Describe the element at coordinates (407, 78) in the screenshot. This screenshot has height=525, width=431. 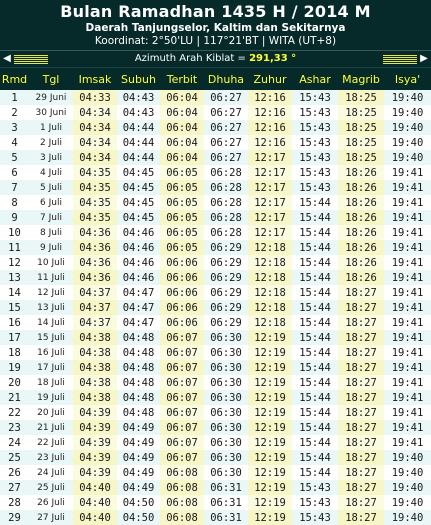
I see `col-isya-header: Isya'` at that location.